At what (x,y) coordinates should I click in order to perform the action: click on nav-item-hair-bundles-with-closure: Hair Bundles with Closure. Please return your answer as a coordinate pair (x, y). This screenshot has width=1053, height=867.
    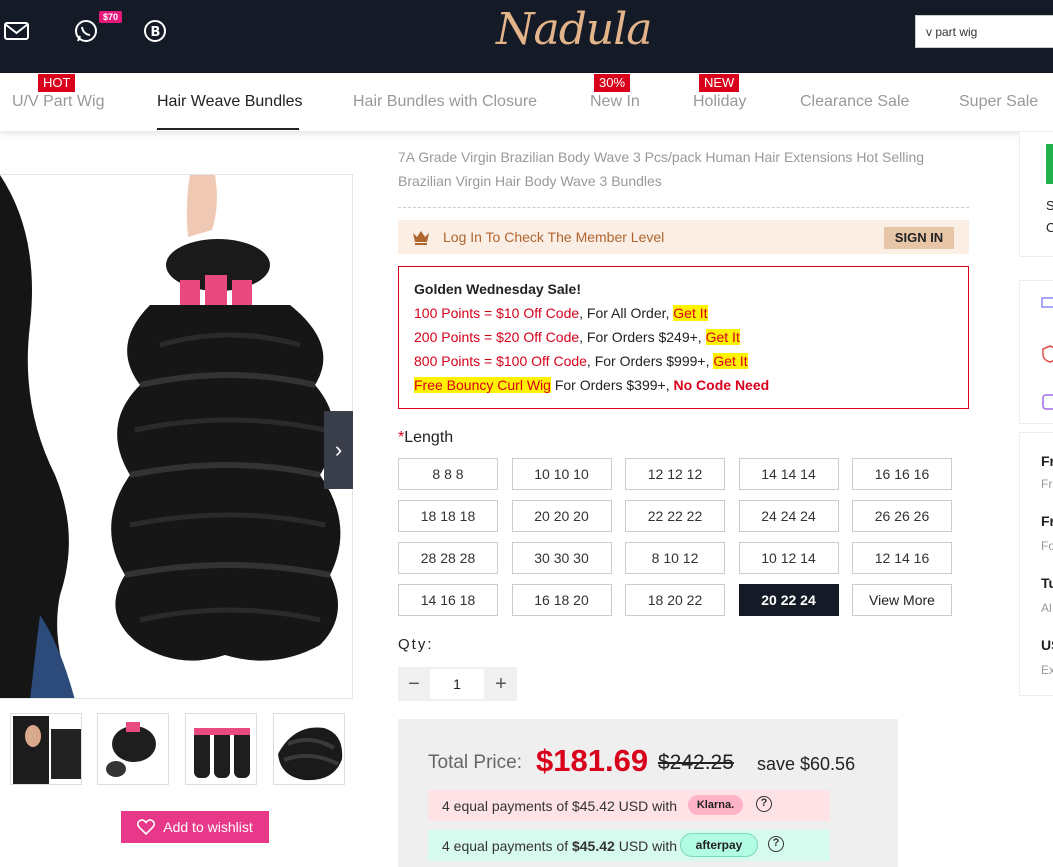
    Looking at the image, I should click on (445, 102).